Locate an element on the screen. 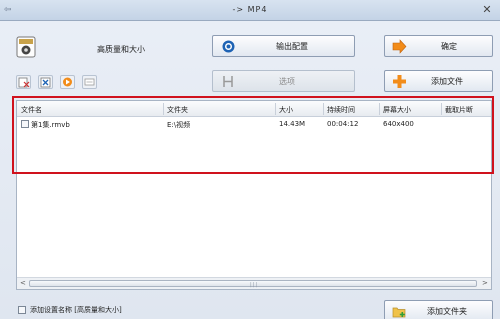  arrow-right-icon is located at coordinates (399, 46).